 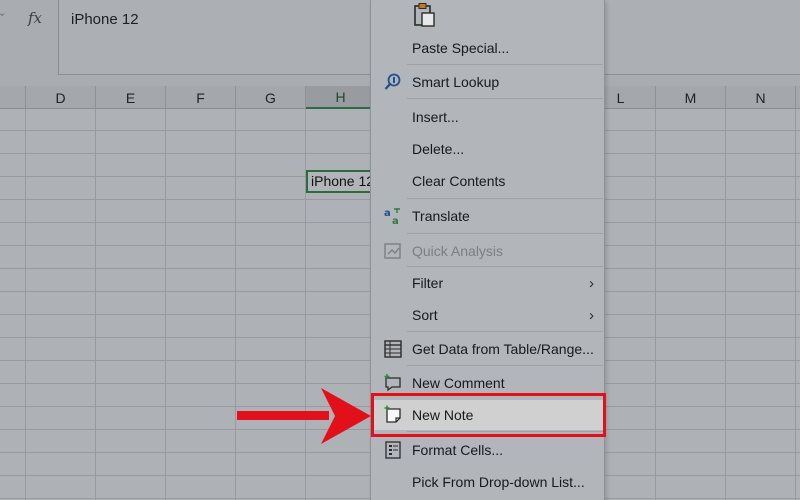 I want to click on column-header-h: H, so click(x=341, y=97).